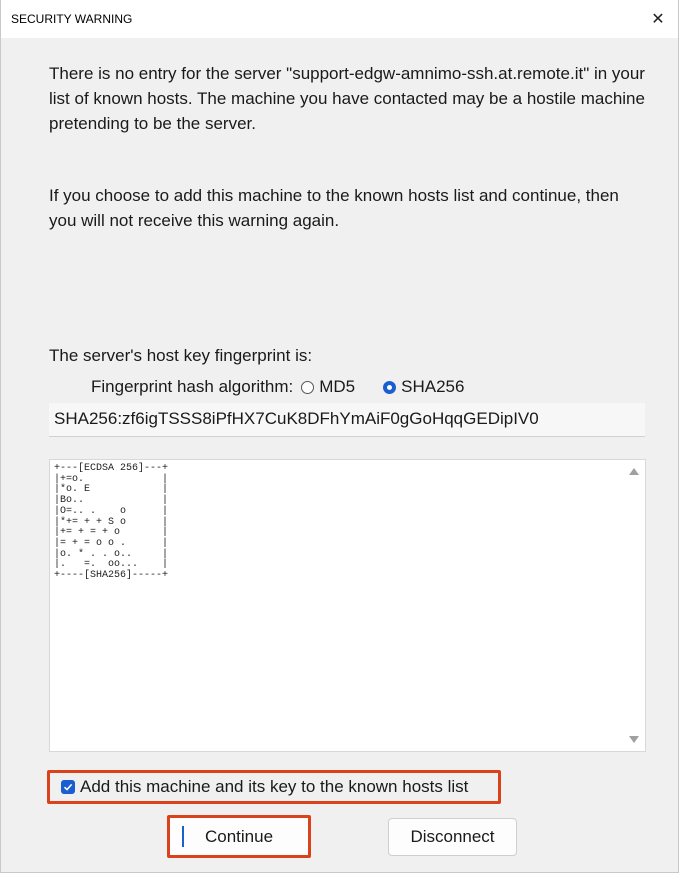  I want to click on close-button: ✕, so click(658, 19).